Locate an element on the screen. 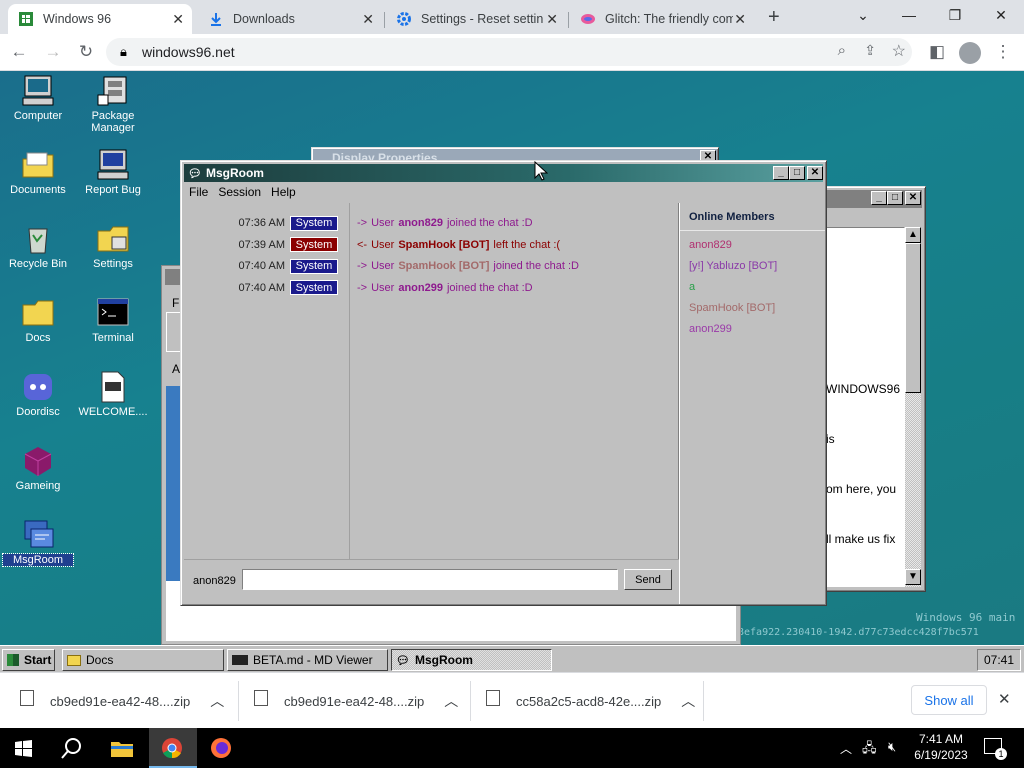 This screenshot has height=768, width=1024. tab-glitch: Glitch: The friendly community ✕ is located at coordinates (662, 19).